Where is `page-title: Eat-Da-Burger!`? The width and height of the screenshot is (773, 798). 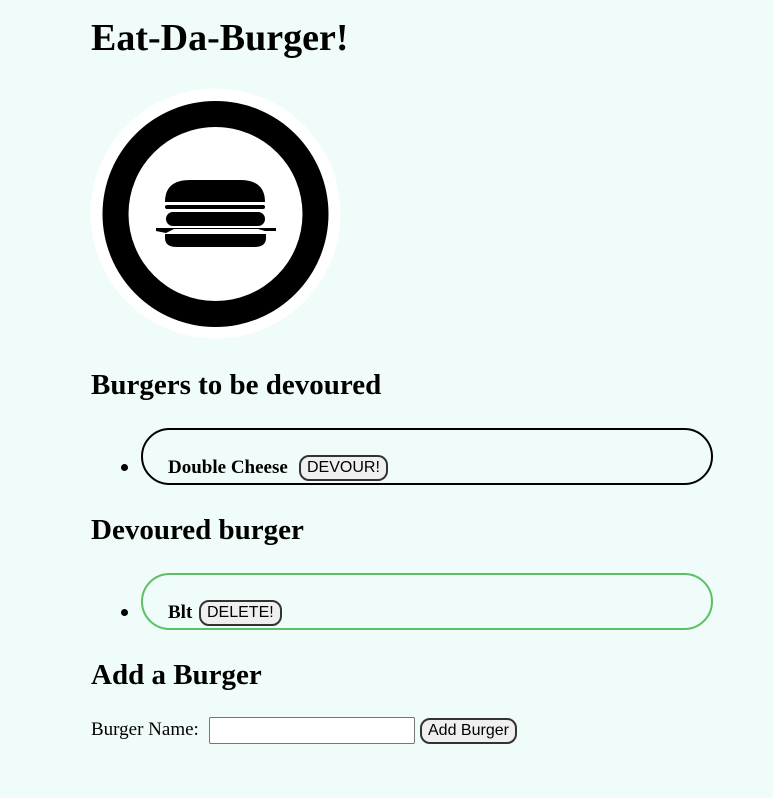 page-title: Eat-Da-Burger! is located at coordinates (220, 38).